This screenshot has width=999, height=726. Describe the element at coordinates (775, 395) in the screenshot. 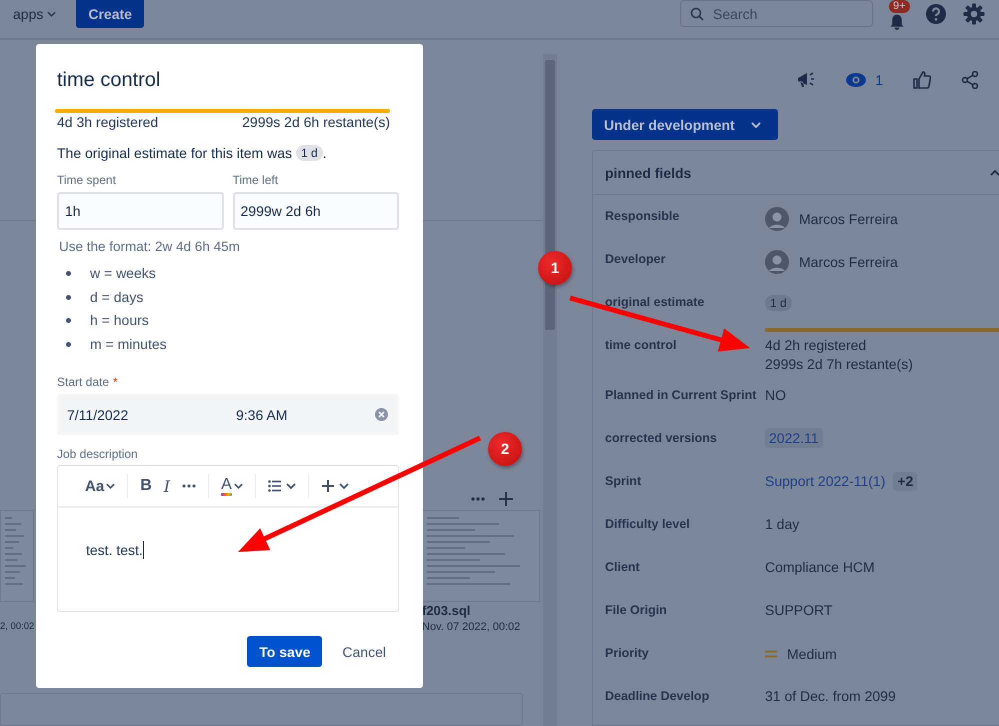

I see `field-value: NO` at that location.